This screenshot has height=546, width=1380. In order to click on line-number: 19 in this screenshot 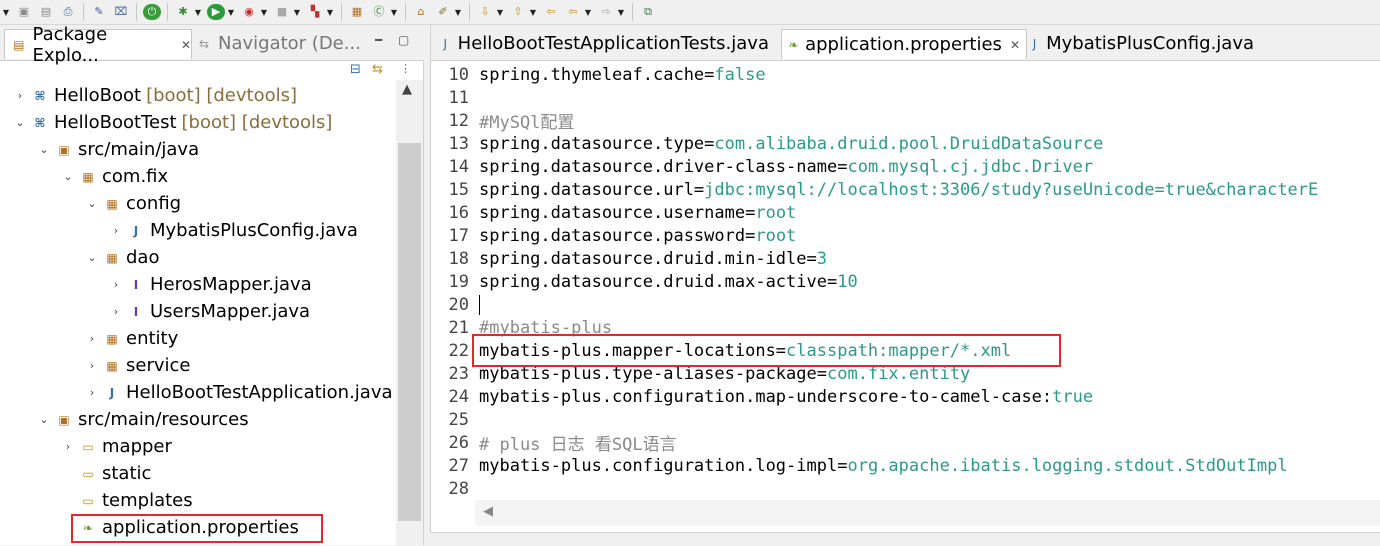, I will do `click(458, 281)`.